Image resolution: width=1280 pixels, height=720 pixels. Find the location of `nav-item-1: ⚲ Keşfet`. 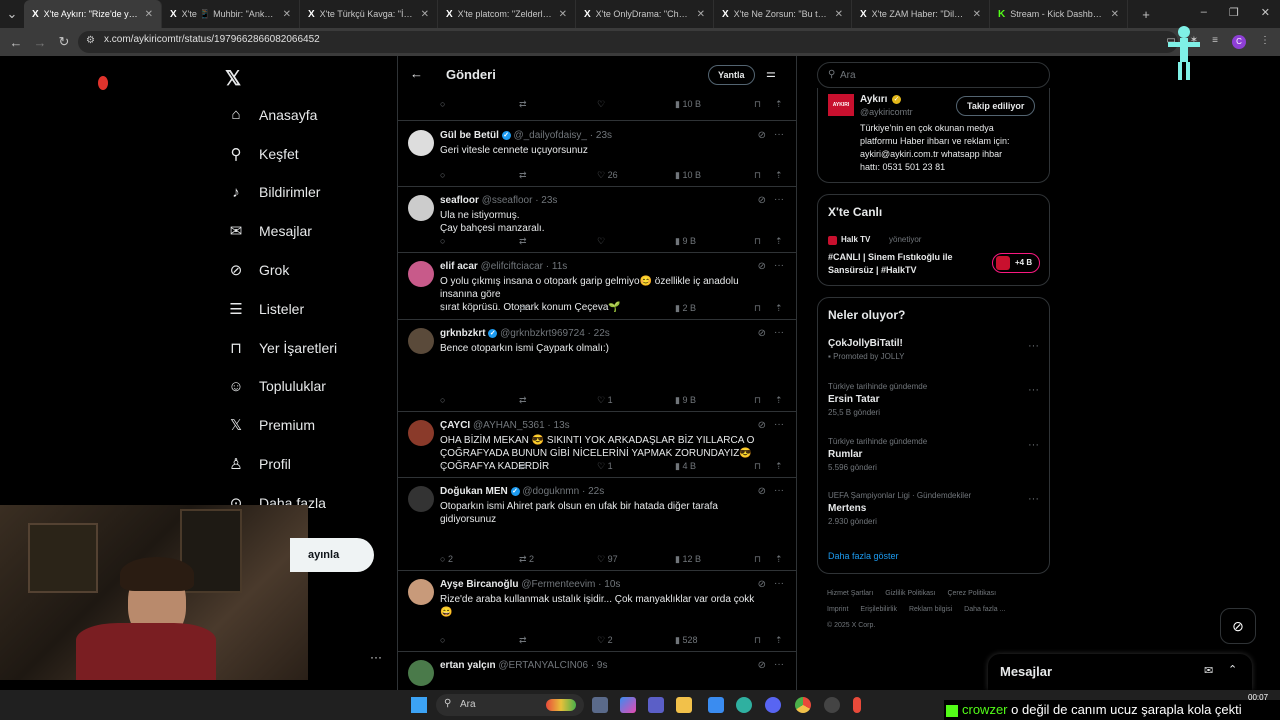

nav-item-1: ⚲ Keşfet is located at coordinates (263, 154).